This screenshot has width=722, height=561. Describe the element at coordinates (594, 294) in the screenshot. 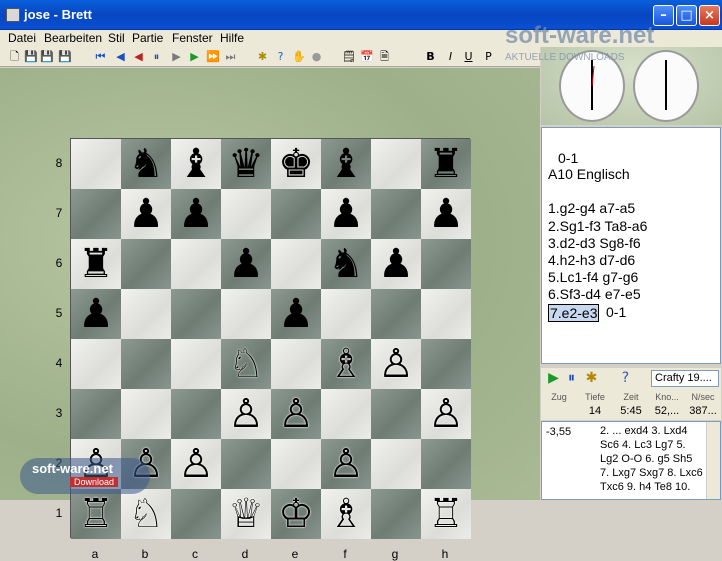

I see `move-line: 6.Sf3-d4 e7-e5` at that location.